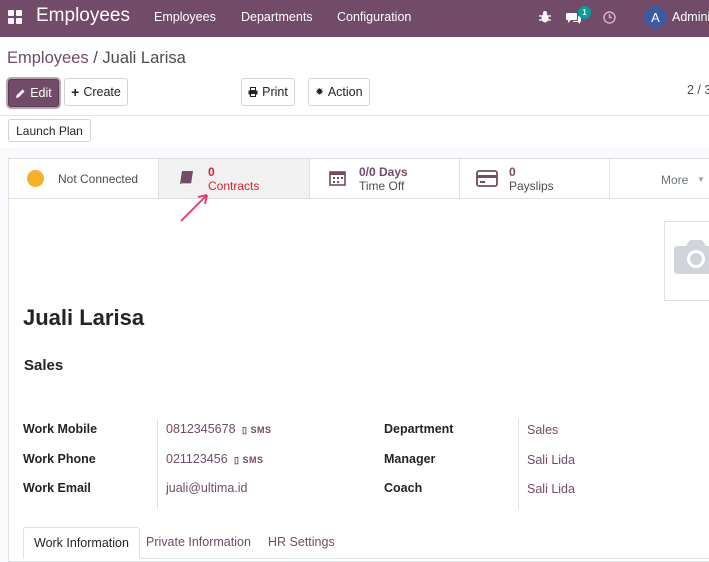  I want to click on bug-icon, so click(545, 17).